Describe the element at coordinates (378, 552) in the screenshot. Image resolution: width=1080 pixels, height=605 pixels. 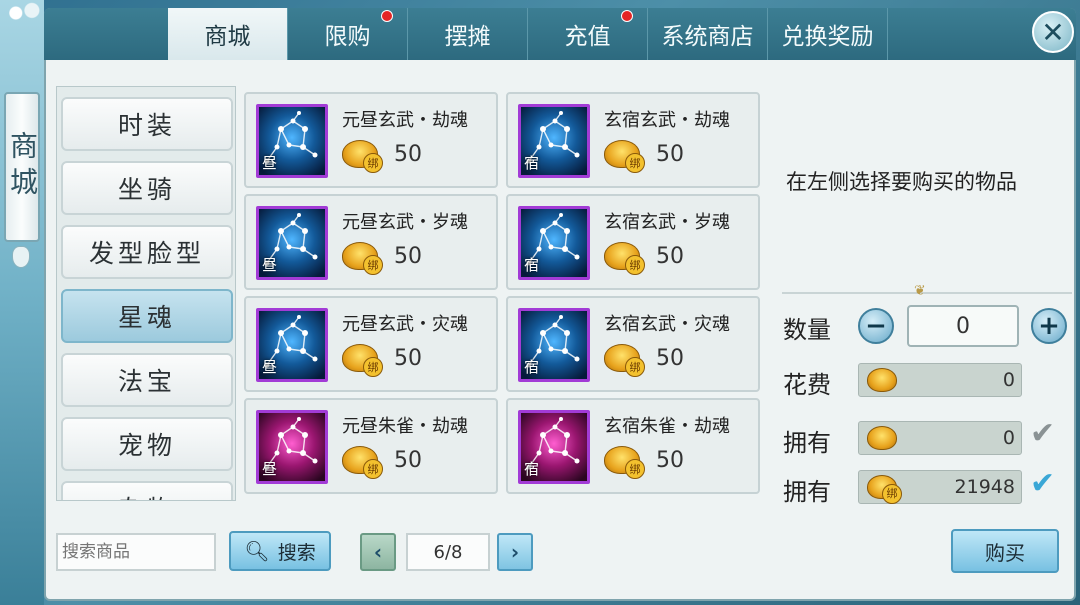
I see `prev-page-button: ‹` at that location.